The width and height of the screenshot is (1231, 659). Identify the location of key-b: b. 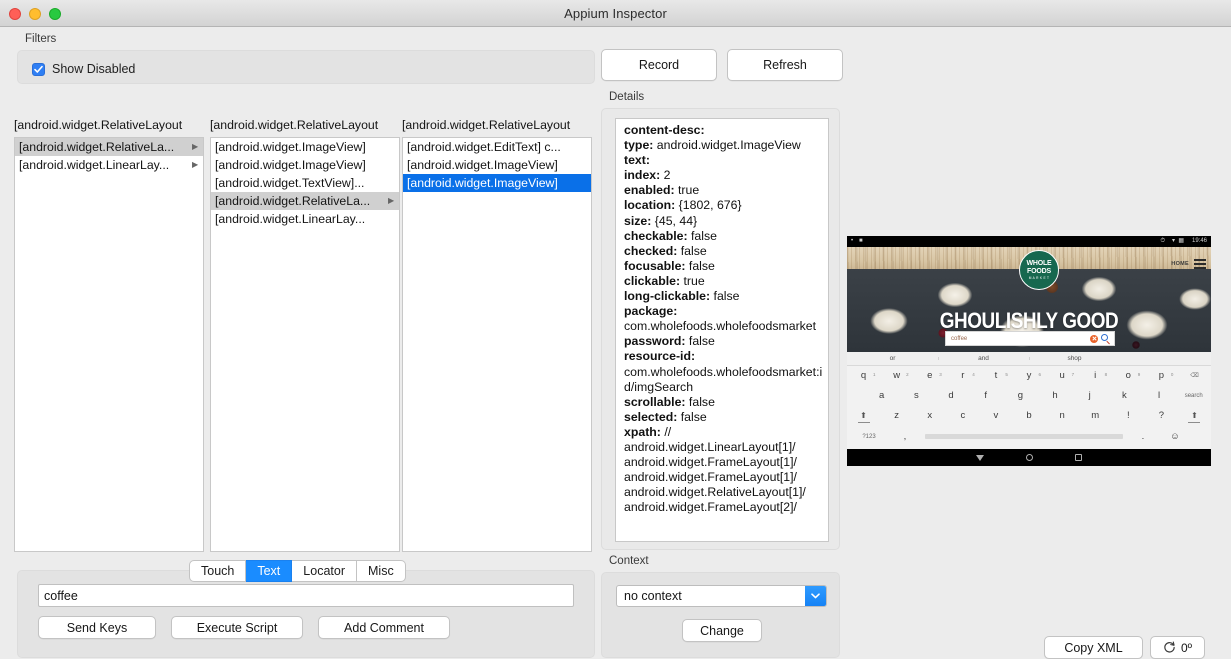
(1028, 416).